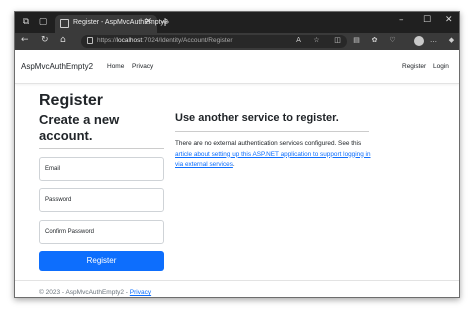  Describe the element at coordinates (449, 20) in the screenshot. I see `close-window-icon: ✕` at that location.